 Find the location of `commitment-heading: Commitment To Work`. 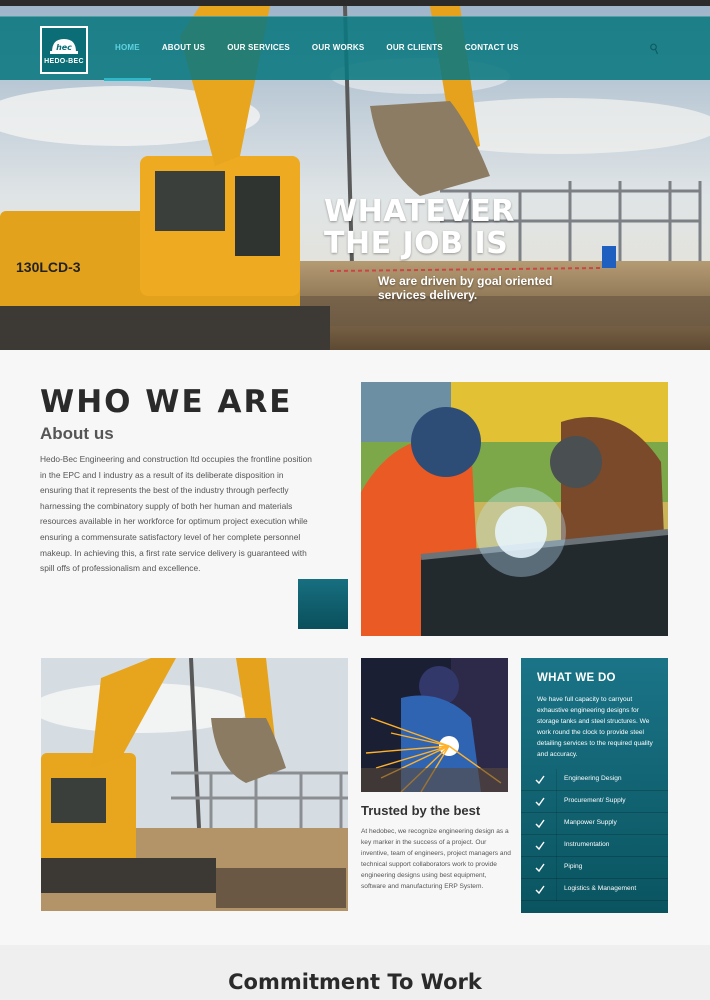

commitment-heading: Commitment To Work is located at coordinates (355, 982).